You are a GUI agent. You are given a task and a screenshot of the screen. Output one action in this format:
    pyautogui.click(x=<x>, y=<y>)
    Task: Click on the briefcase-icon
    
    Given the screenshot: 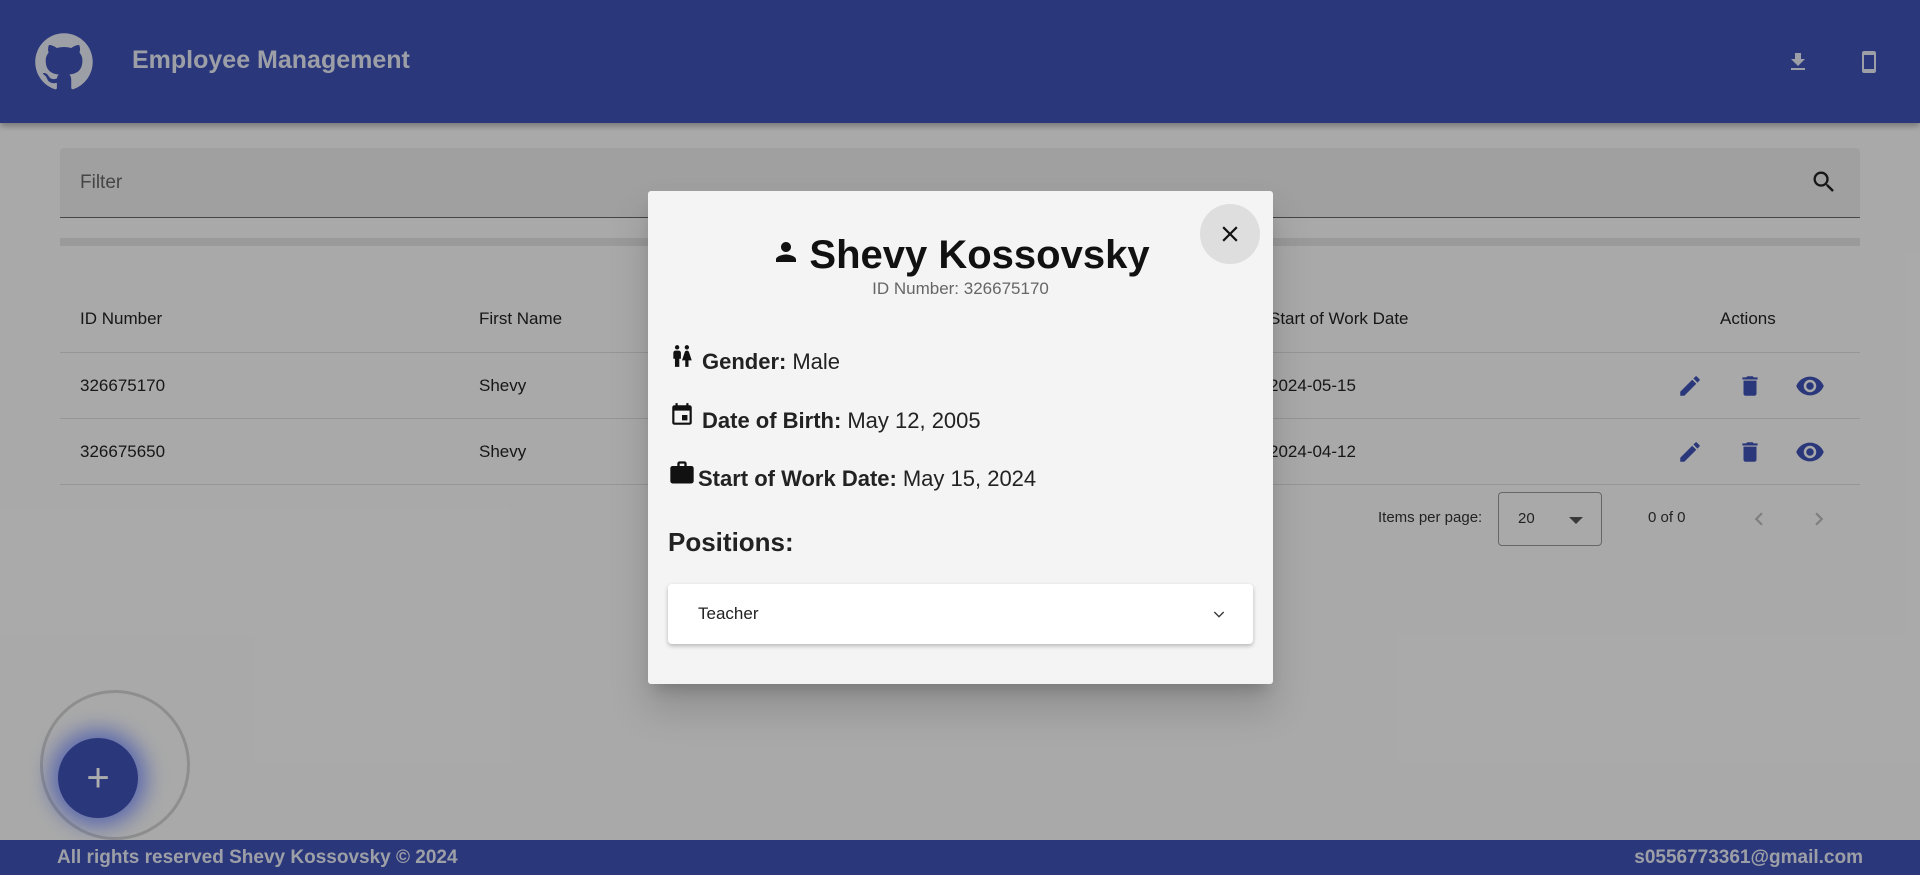 What is the action you would take?
    pyautogui.click(x=682, y=473)
    